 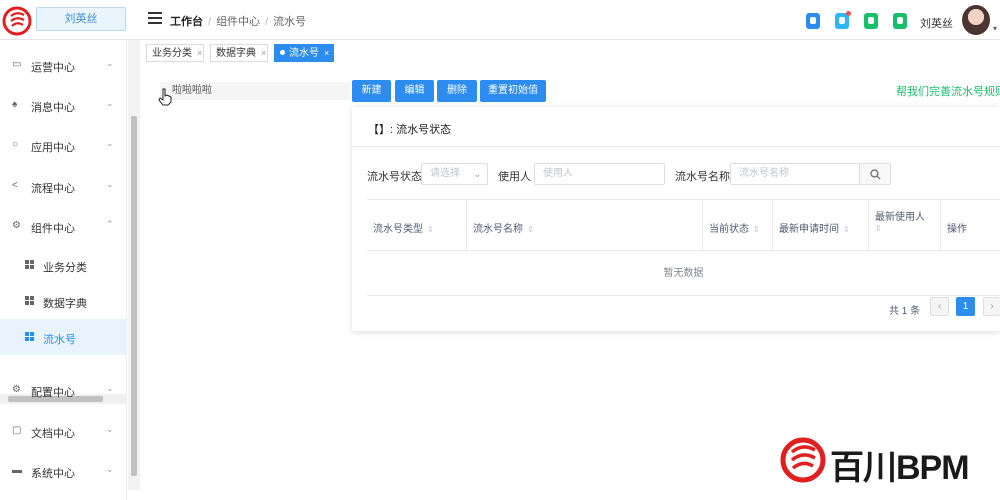 What do you see at coordinates (53, 229) in the screenshot?
I see `sidebar-item-label: 组件中心` at bounding box center [53, 229].